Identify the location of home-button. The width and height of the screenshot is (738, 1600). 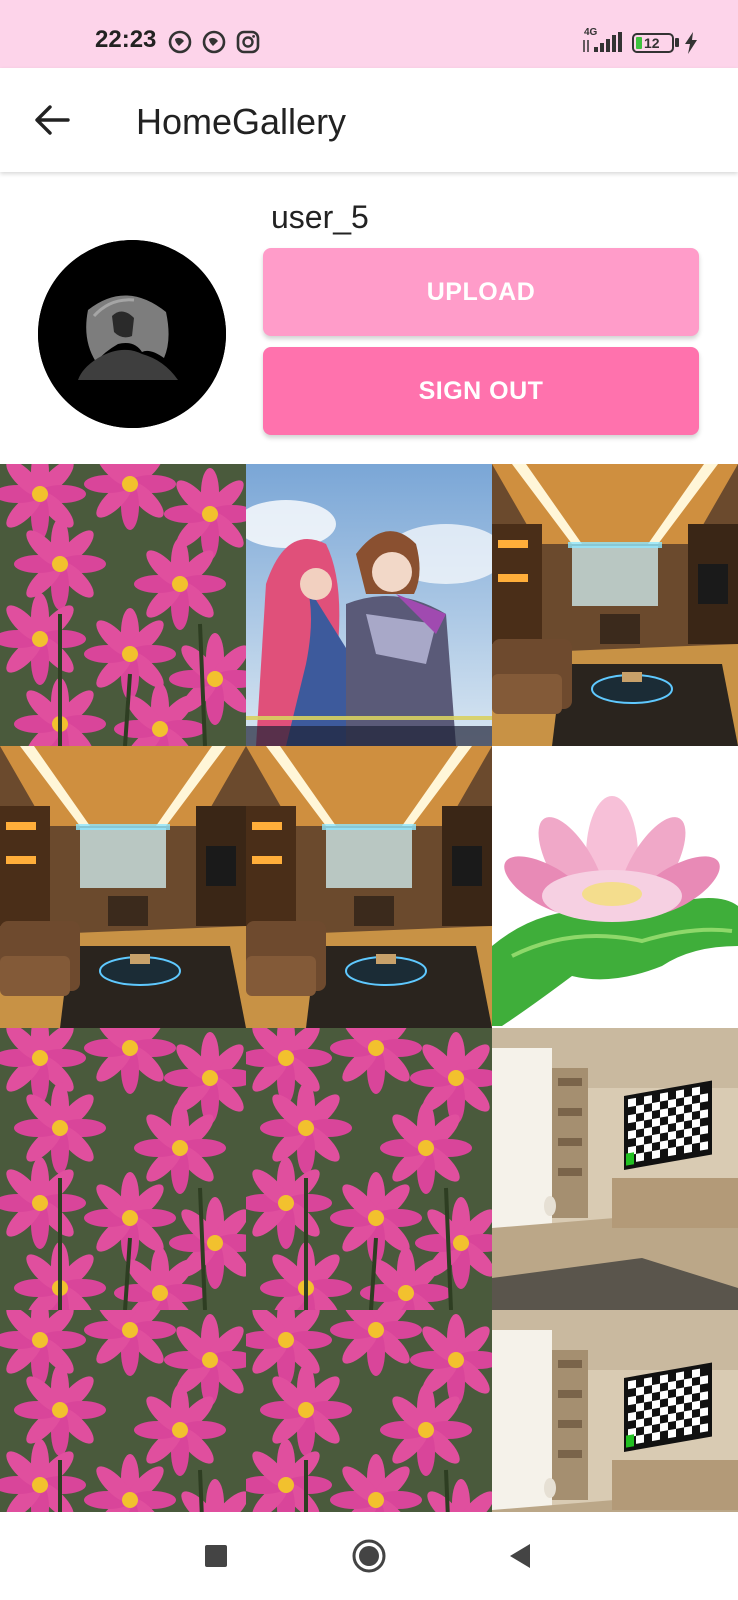
(369, 1556).